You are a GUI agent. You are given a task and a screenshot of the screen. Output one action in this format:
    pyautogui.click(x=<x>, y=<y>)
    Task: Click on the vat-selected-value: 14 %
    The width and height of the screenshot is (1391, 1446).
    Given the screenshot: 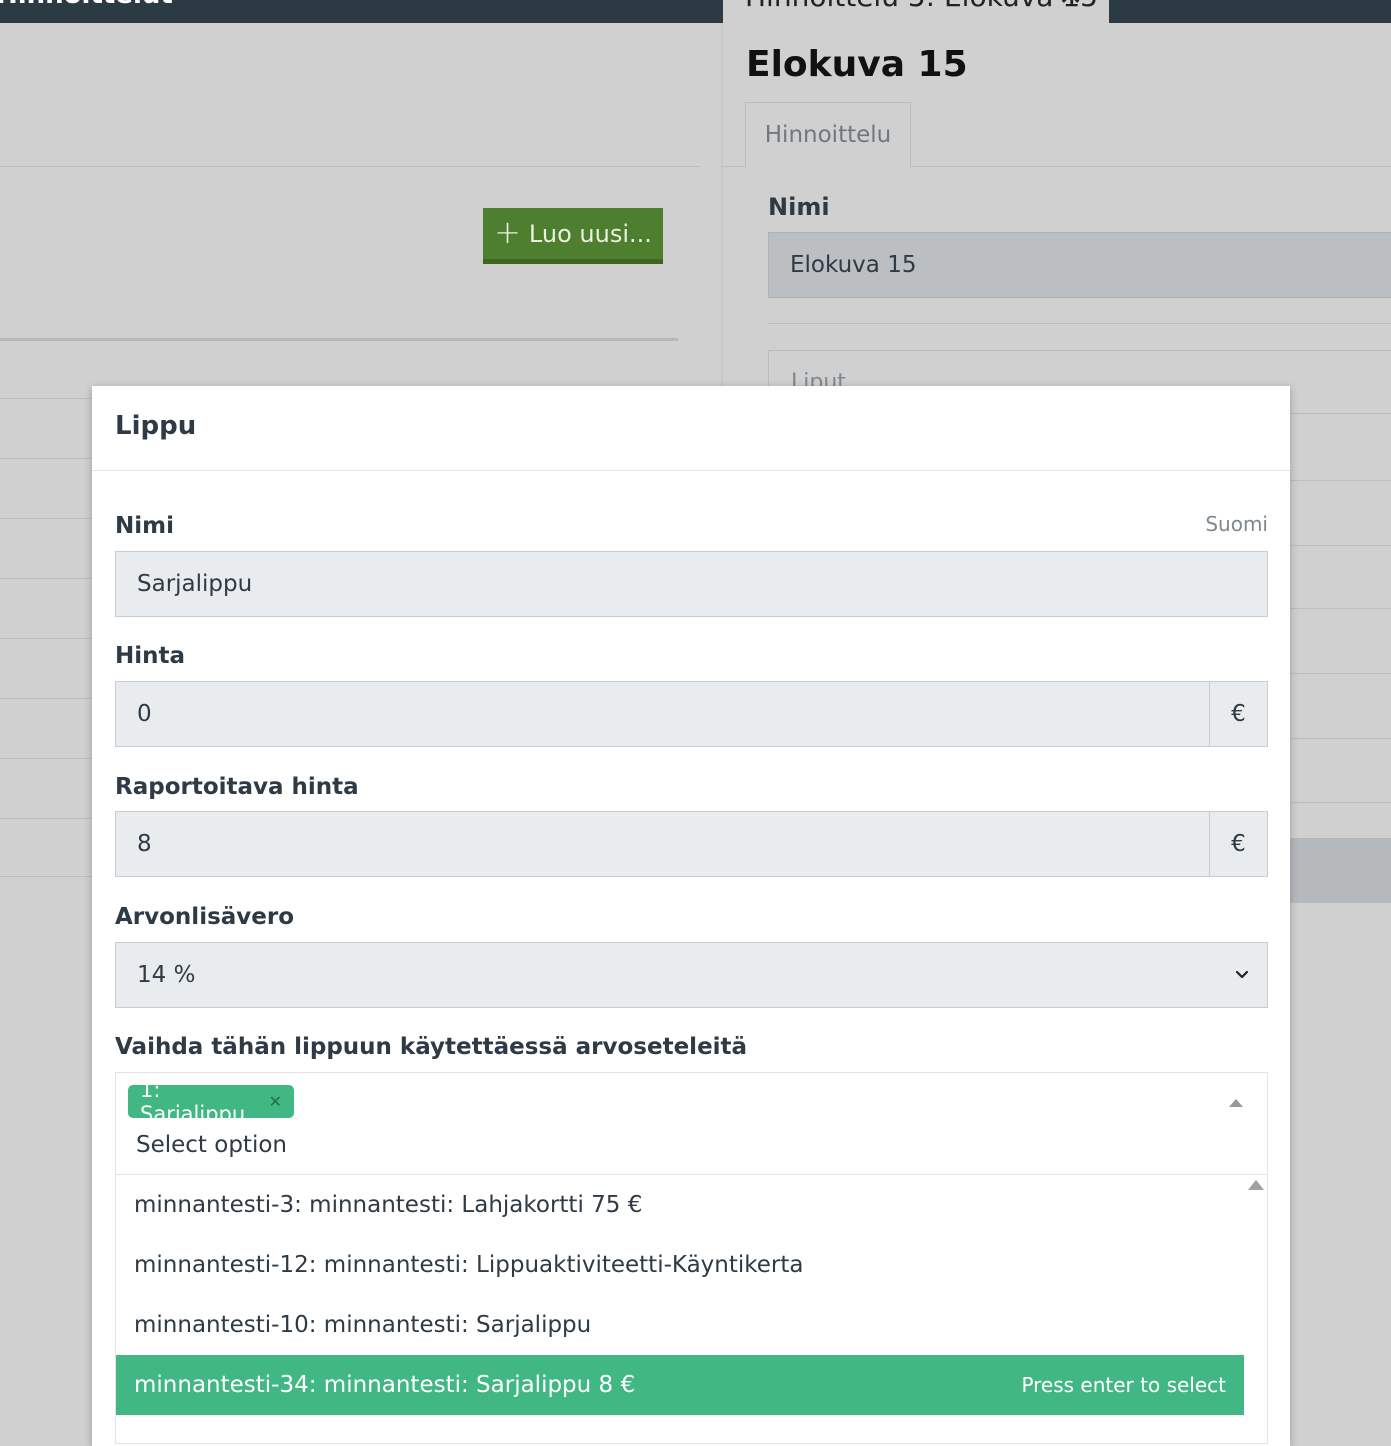 What is the action you would take?
    pyautogui.click(x=166, y=975)
    